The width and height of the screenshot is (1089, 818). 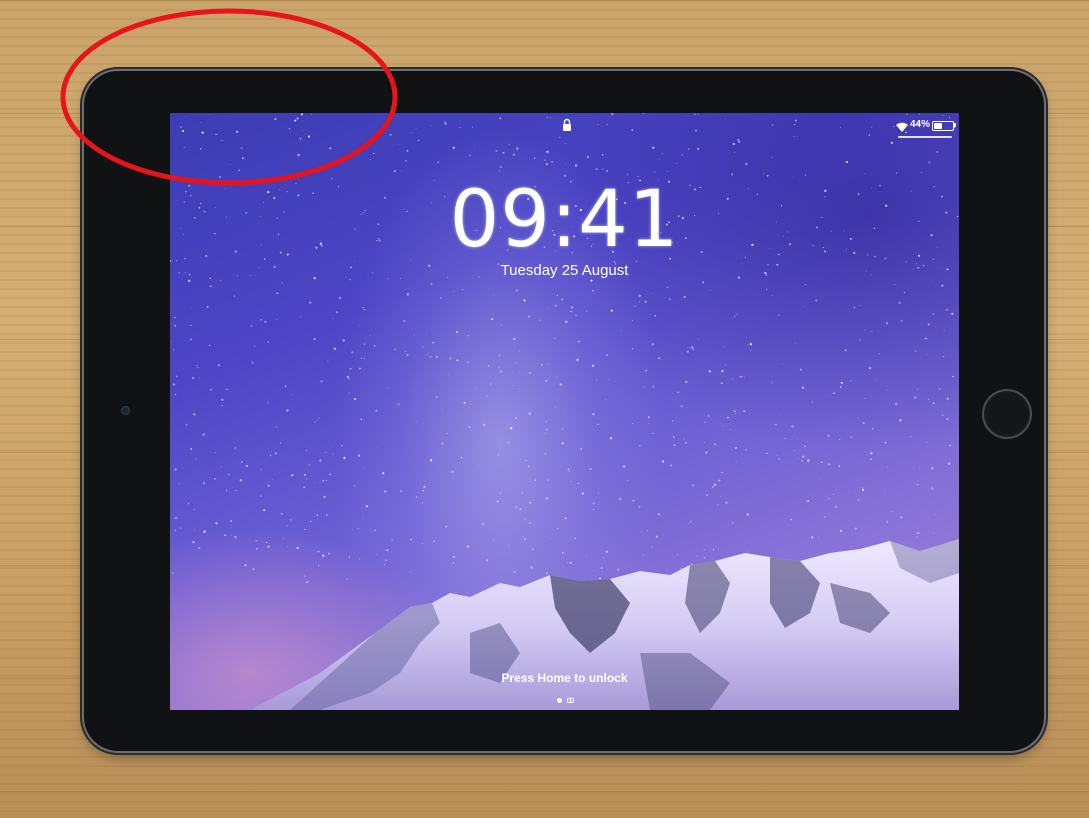 What do you see at coordinates (567, 124) in the screenshot?
I see `lock-icon` at bounding box center [567, 124].